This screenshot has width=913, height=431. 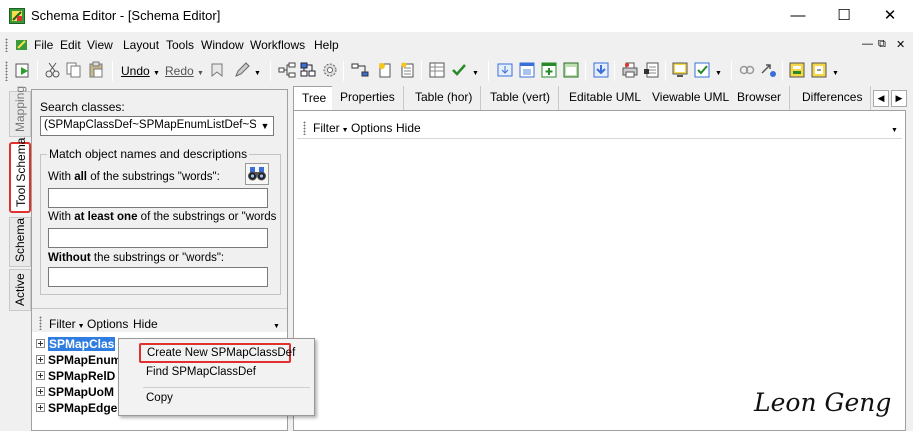 What do you see at coordinates (882, 44) in the screenshot?
I see `mdi-restore-button: ⧉` at bounding box center [882, 44].